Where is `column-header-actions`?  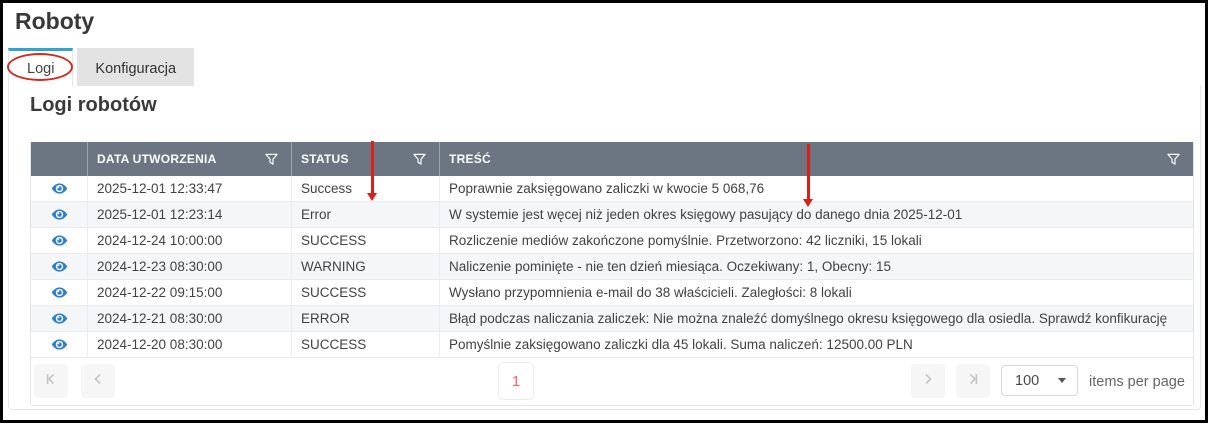 column-header-actions is located at coordinates (59, 159).